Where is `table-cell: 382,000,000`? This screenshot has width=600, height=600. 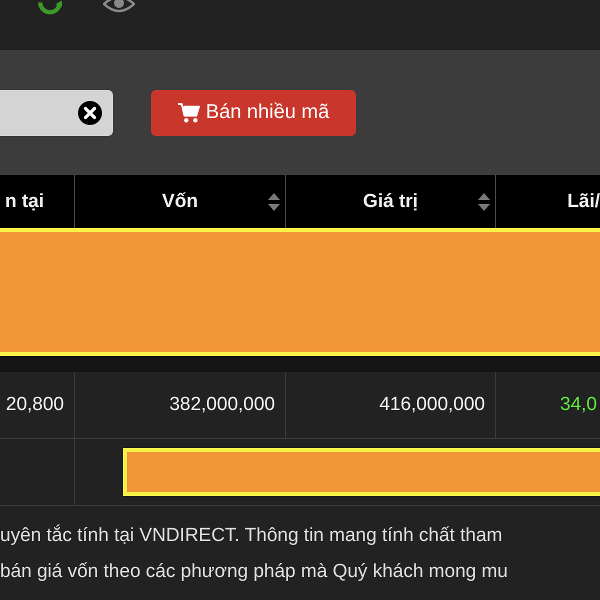
table-cell: 382,000,000 is located at coordinates (222, 405).